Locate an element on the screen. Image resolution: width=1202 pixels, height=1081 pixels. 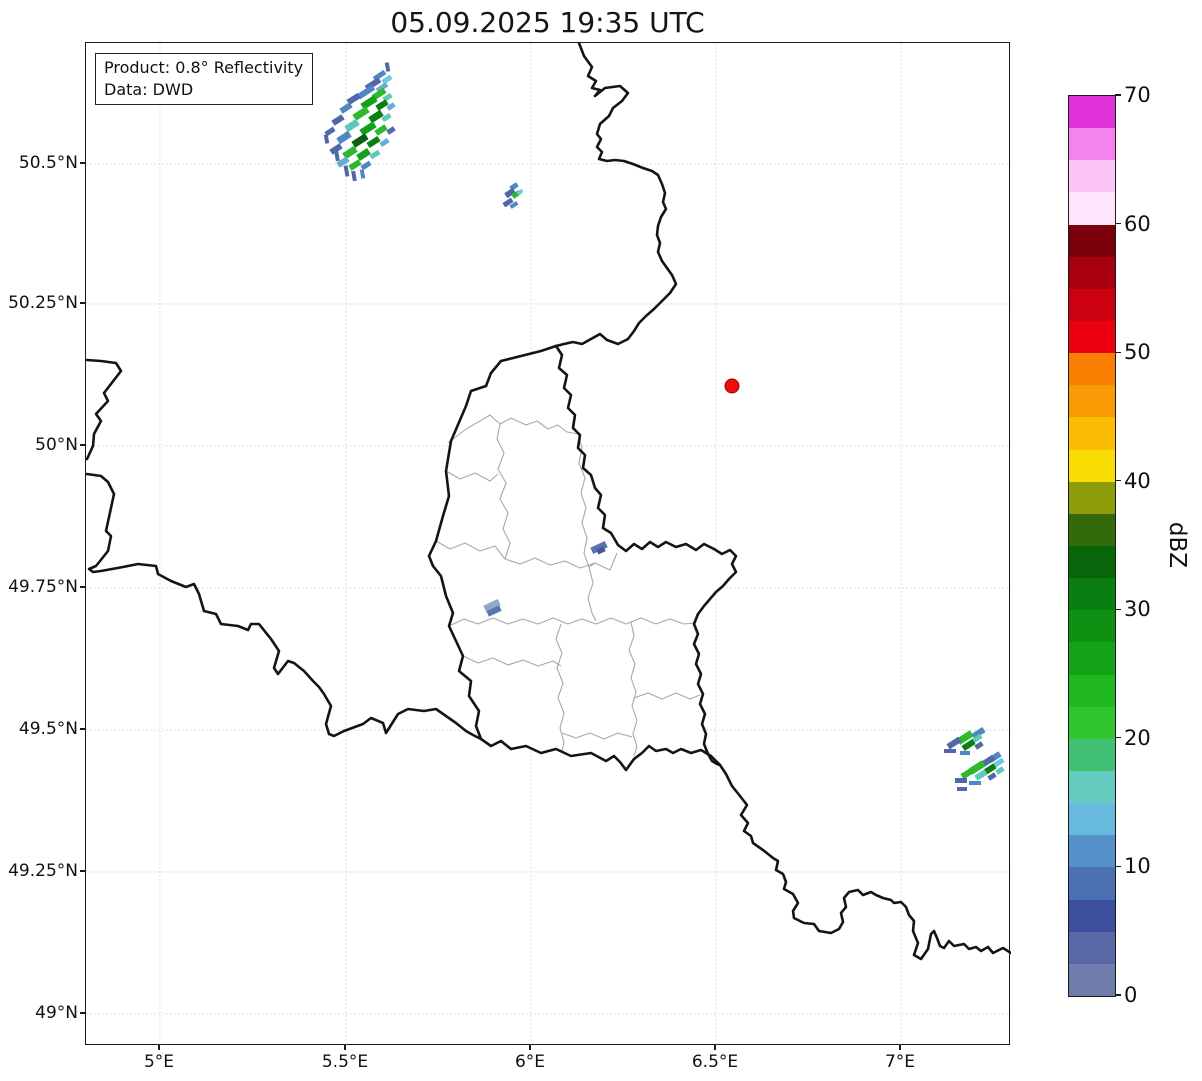
y-tick-label: 49.5°N is located at coordinates (48, 729).